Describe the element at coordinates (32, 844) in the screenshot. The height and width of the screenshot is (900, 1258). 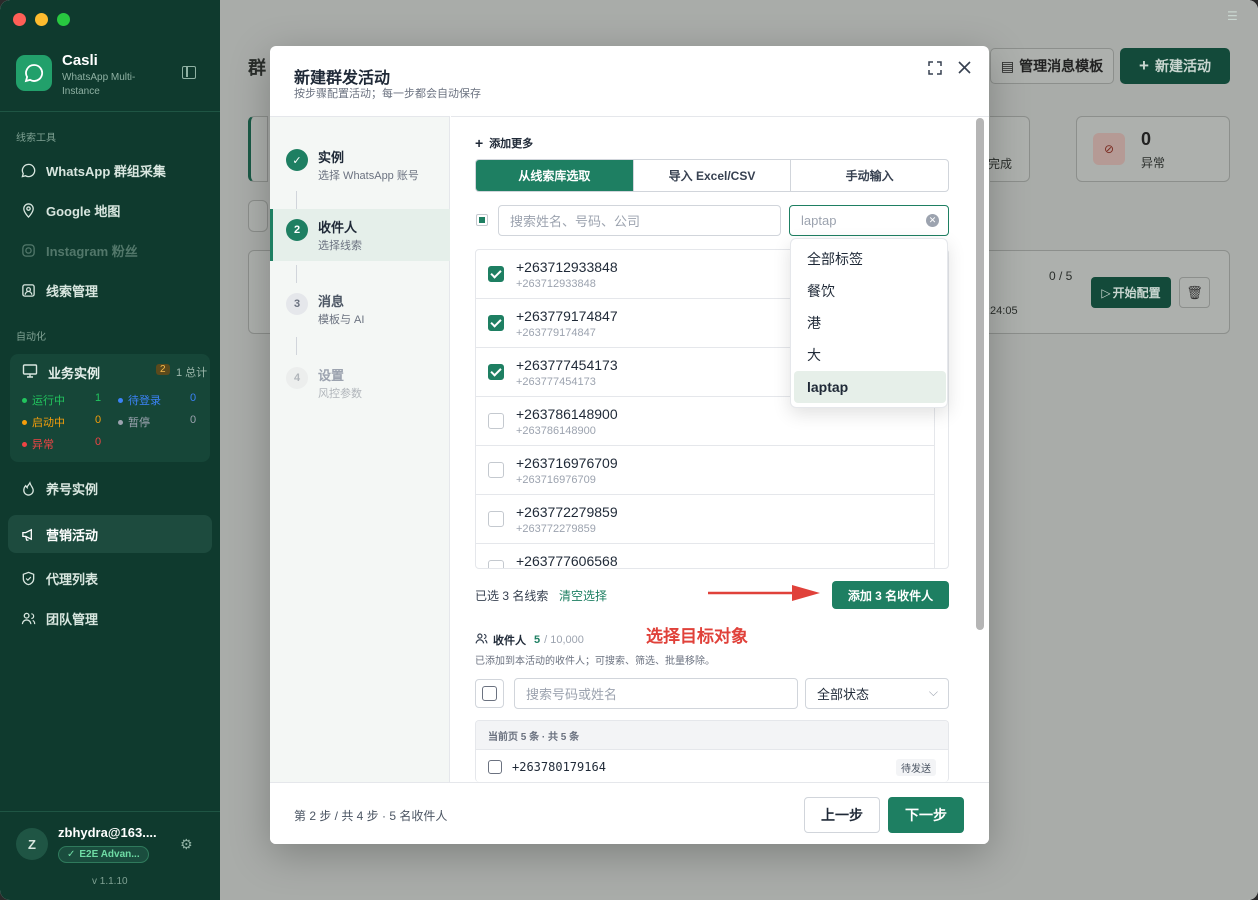
I see `avatar: Z` at that location.